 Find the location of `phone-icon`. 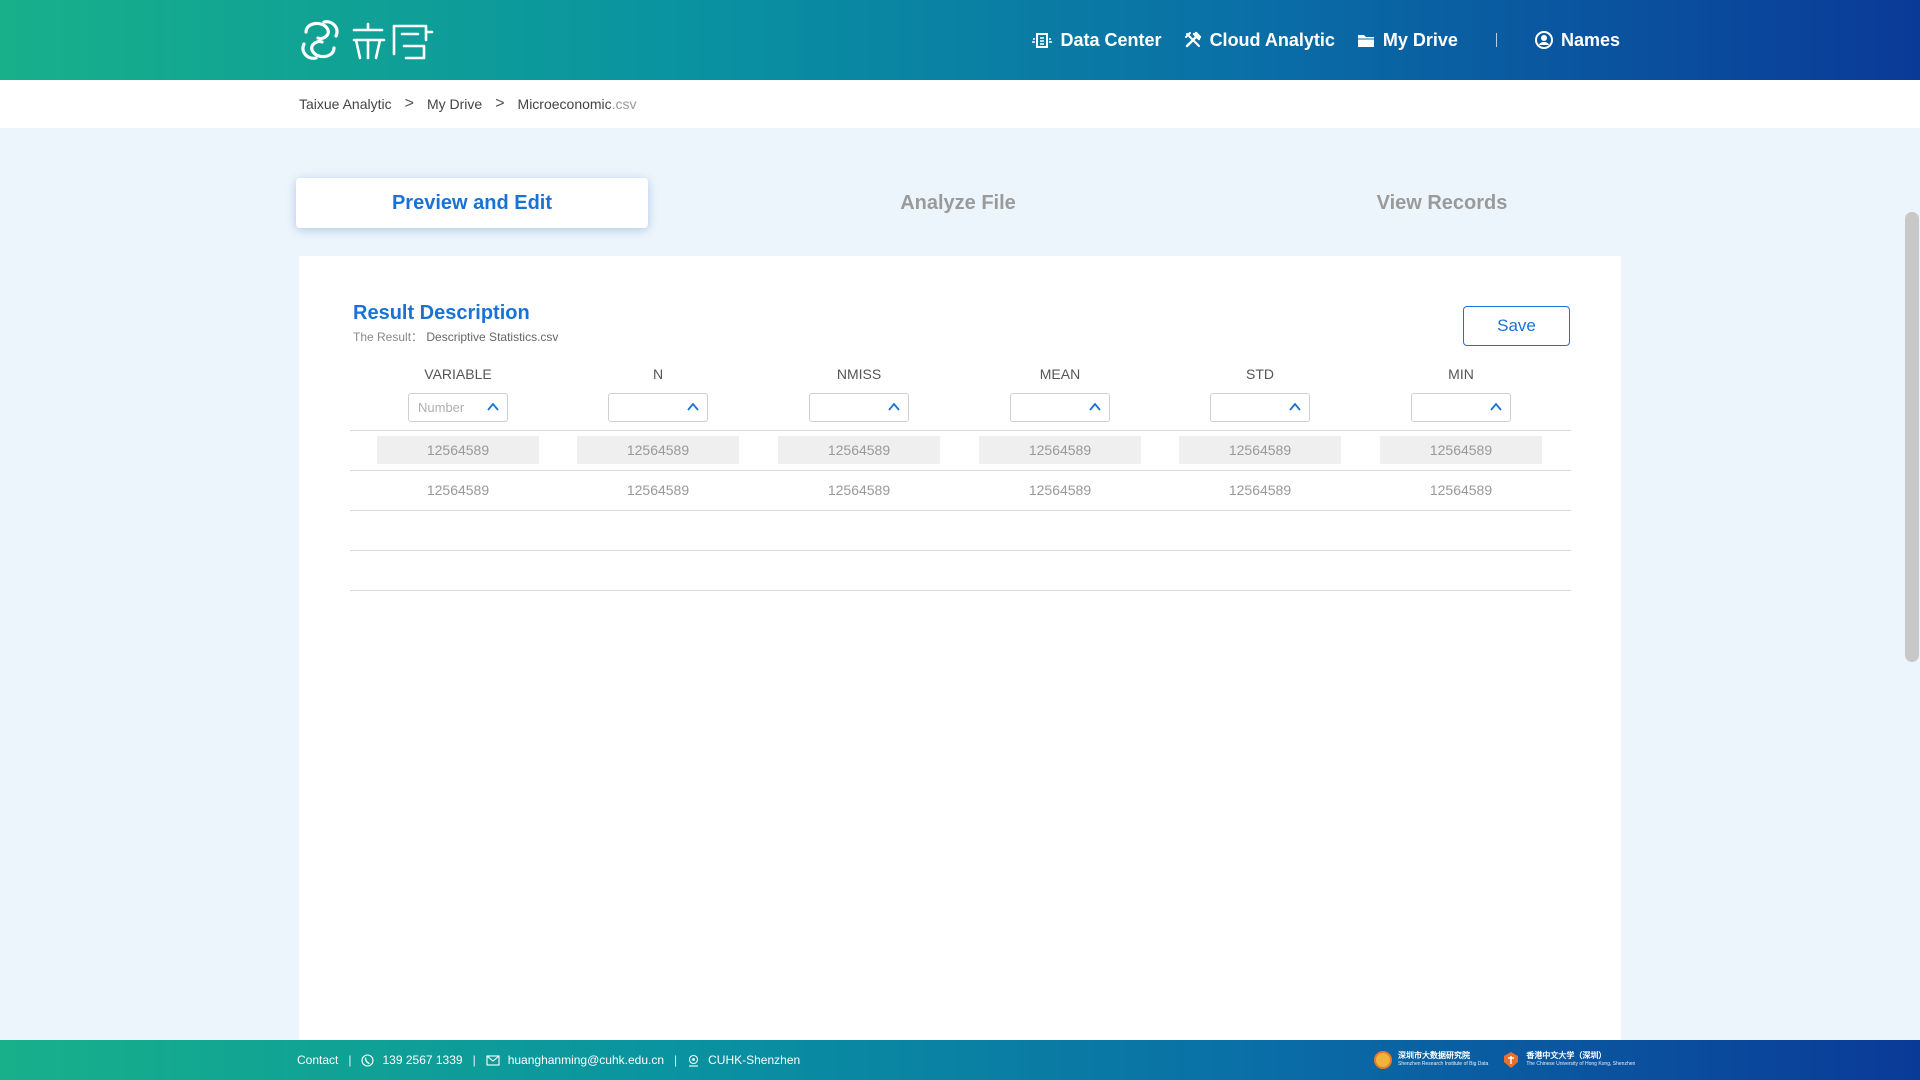

phone-icon is located at coordinates (368, 1060).